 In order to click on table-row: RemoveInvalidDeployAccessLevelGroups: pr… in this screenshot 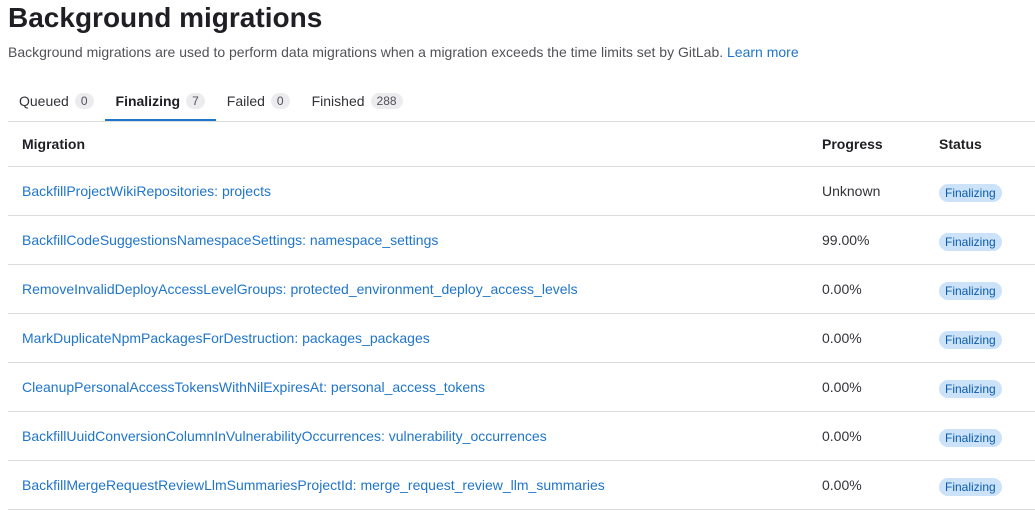, I will do `click(521, 289)`.